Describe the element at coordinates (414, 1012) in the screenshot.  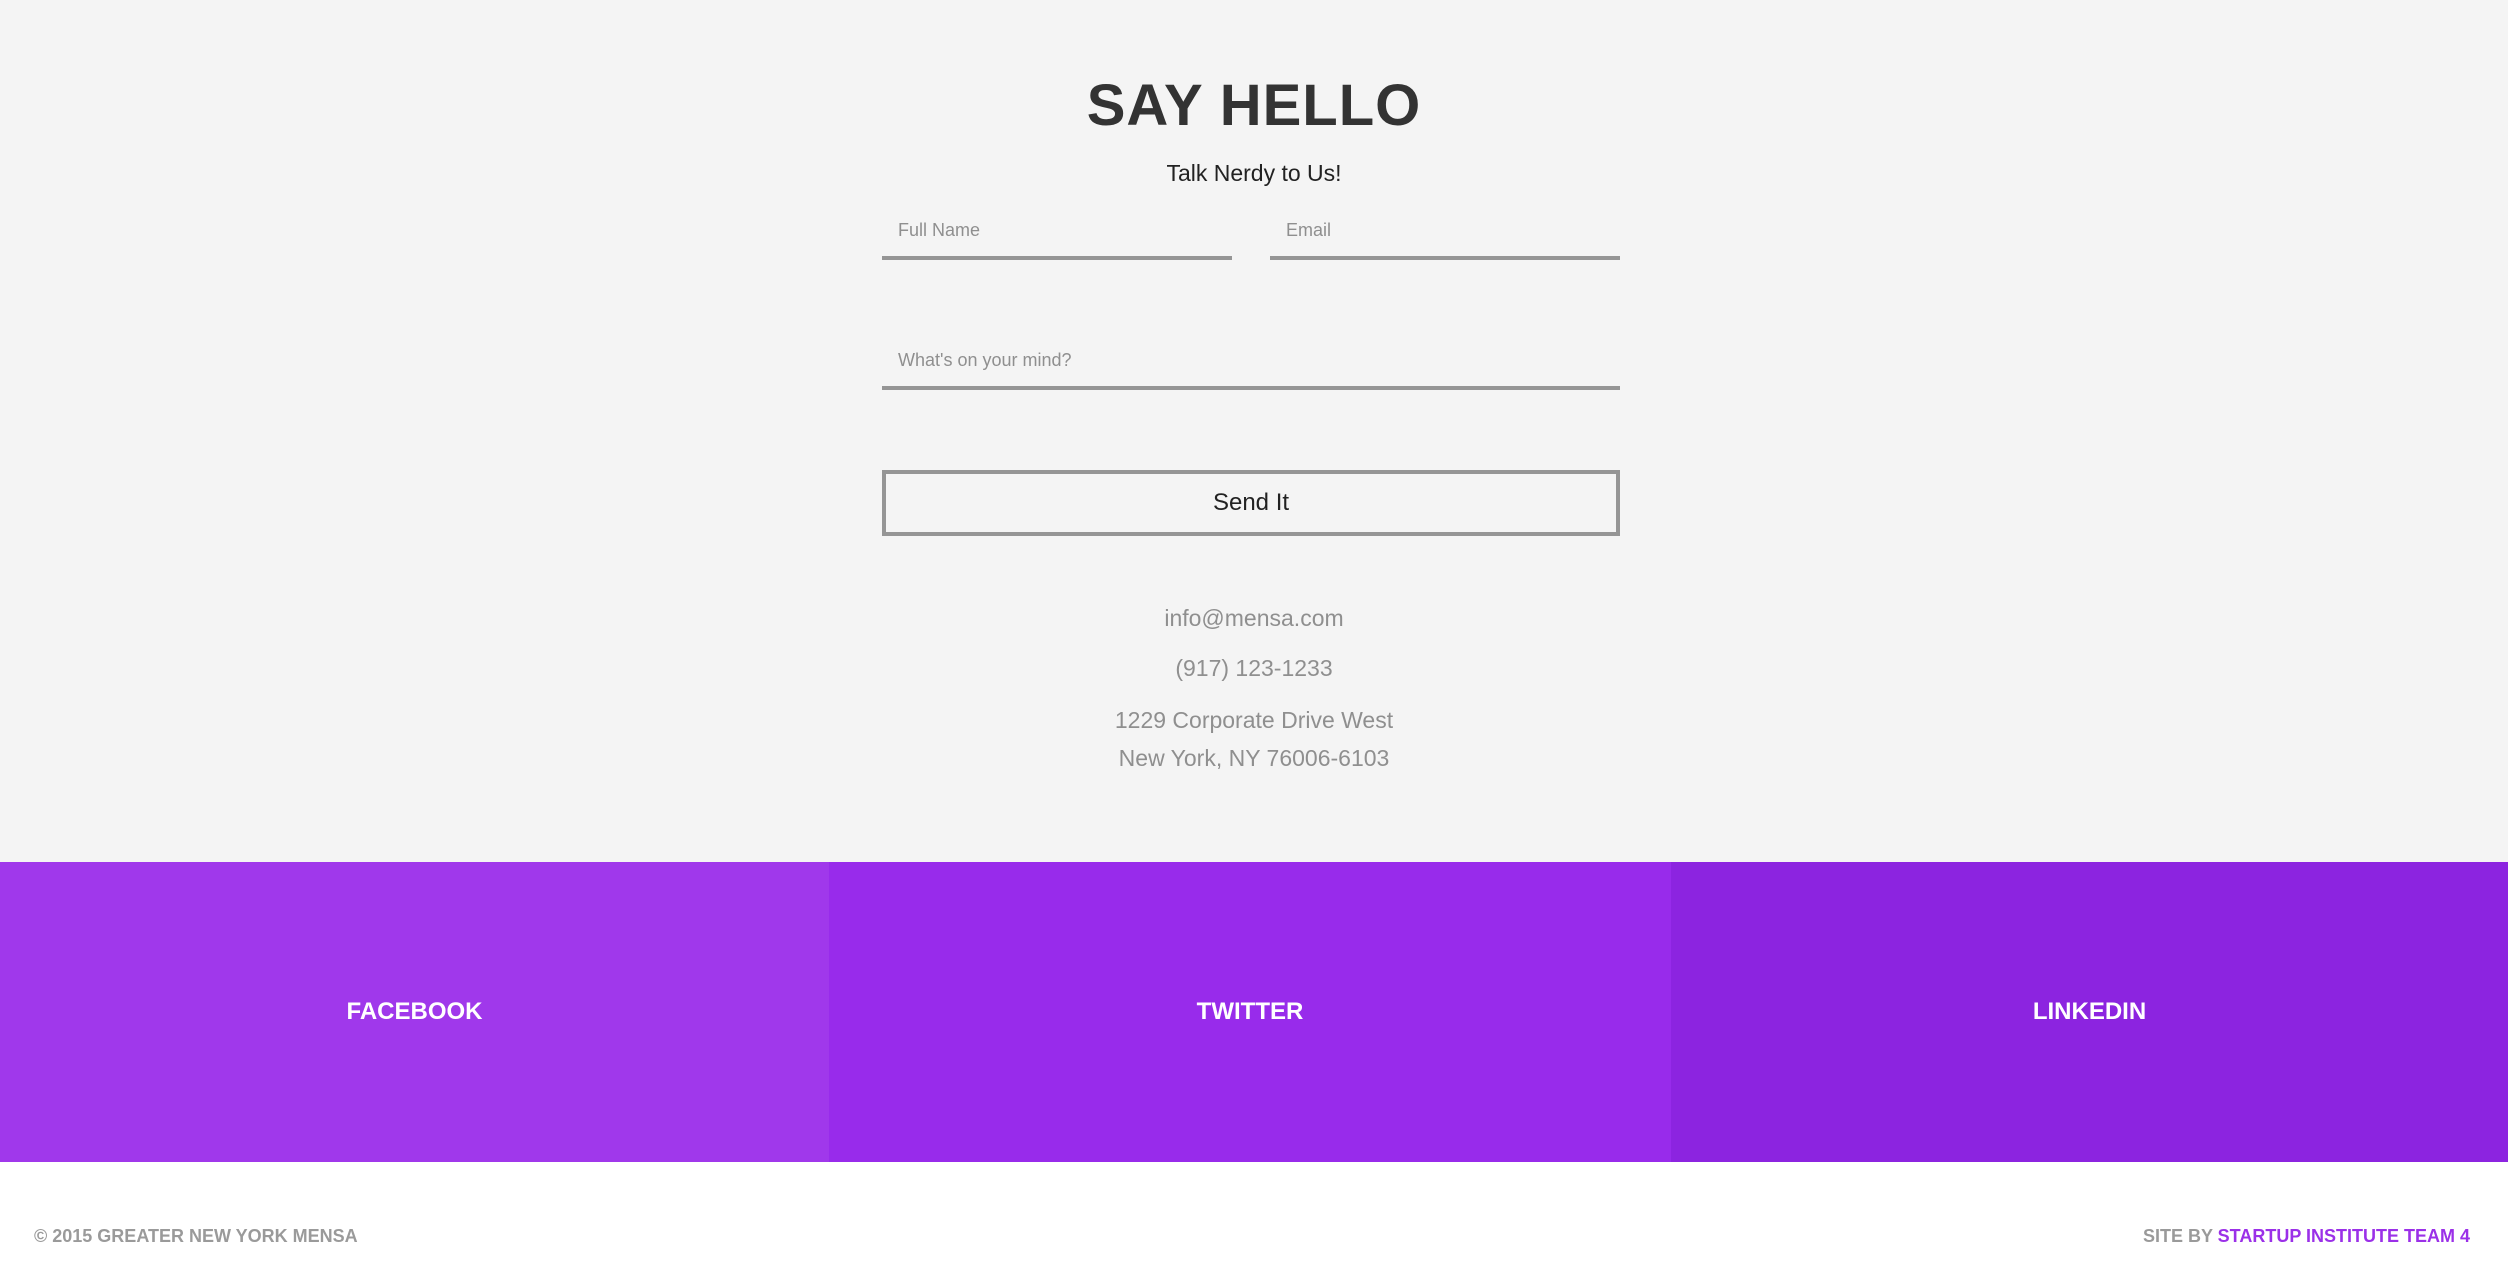
I see `facebook-link: FACEBOOK` at that location.